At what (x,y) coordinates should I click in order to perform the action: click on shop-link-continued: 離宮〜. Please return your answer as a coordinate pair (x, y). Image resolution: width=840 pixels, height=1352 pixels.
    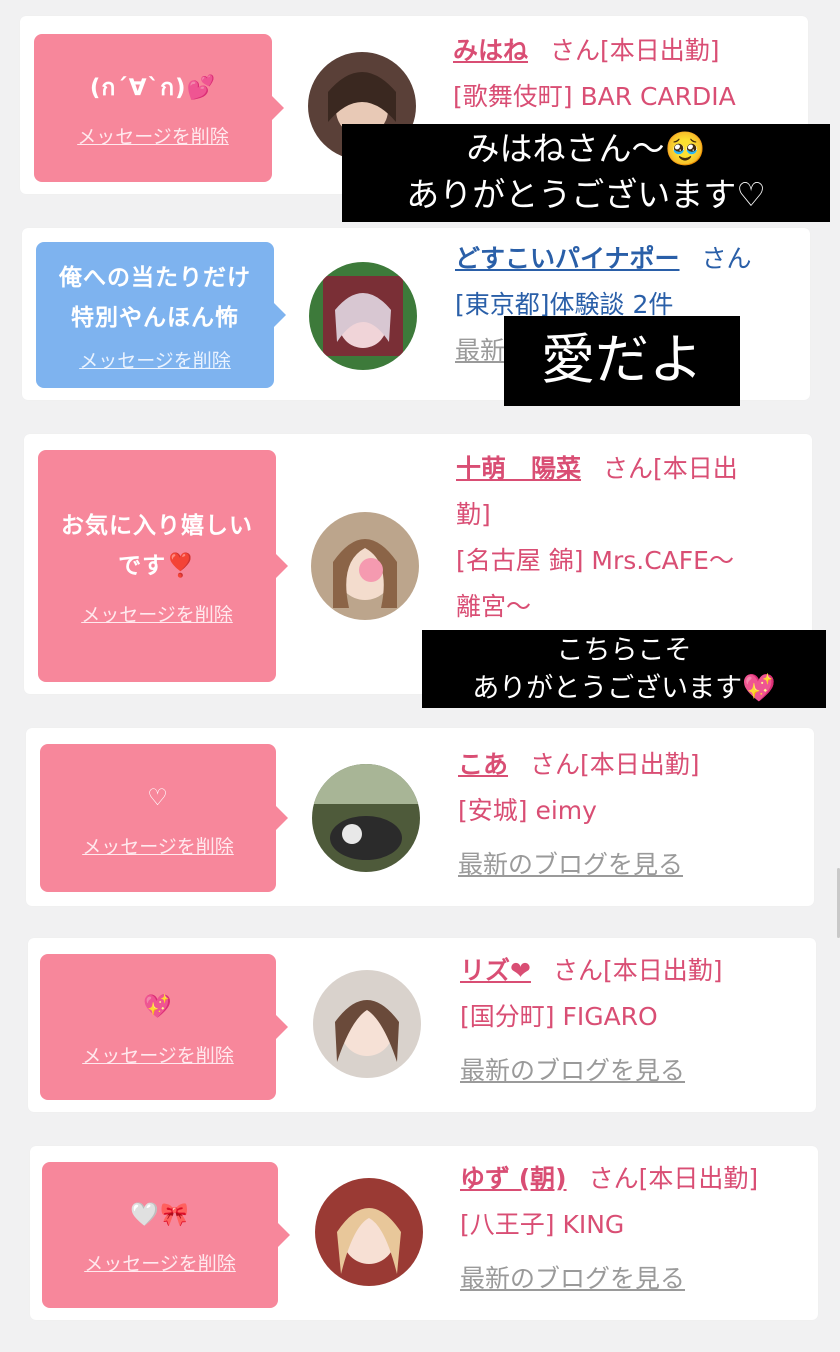
    Looking at the image, I should click on (632, 607).